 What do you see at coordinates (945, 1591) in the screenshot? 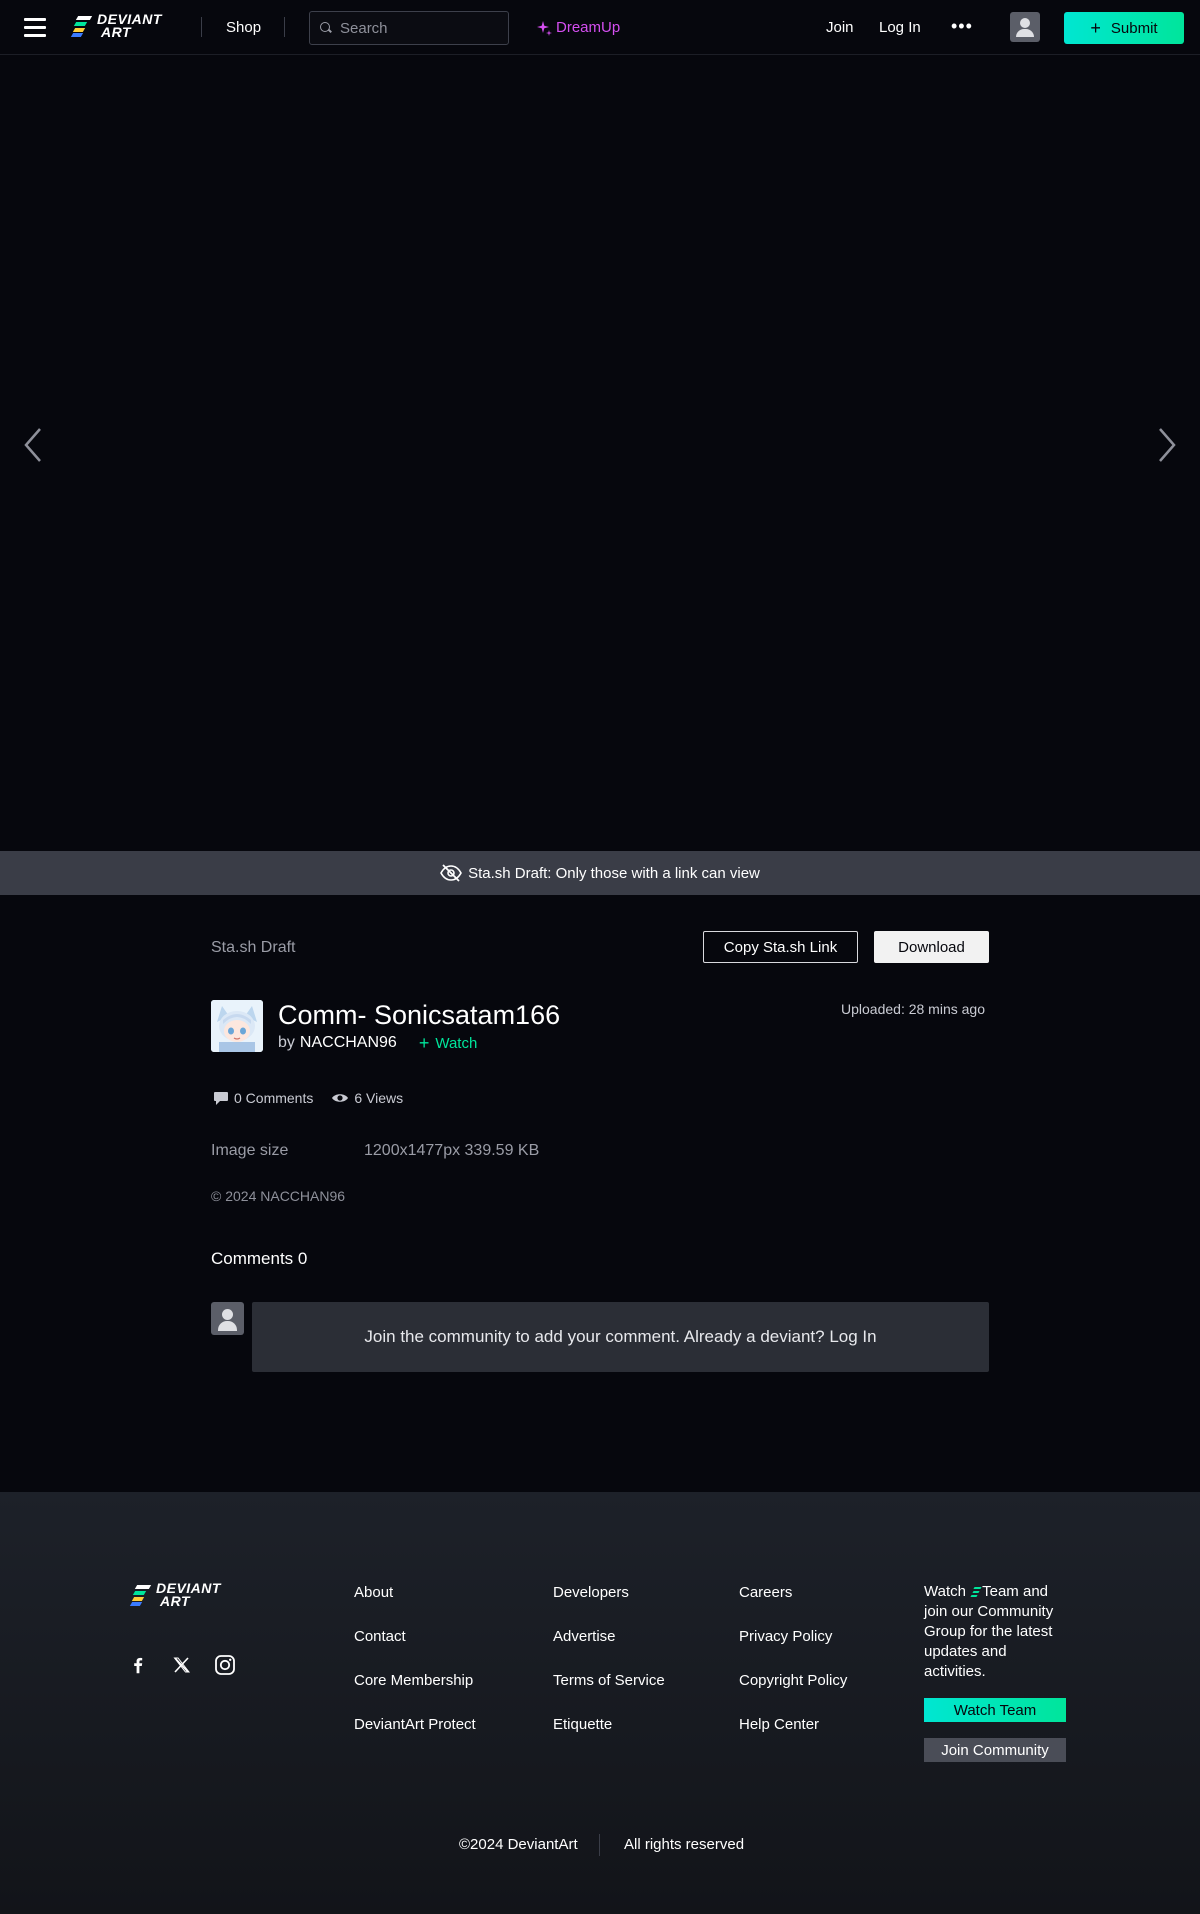
I see `blurb-watch-text: Watch` at bounding box center [945, 1591].